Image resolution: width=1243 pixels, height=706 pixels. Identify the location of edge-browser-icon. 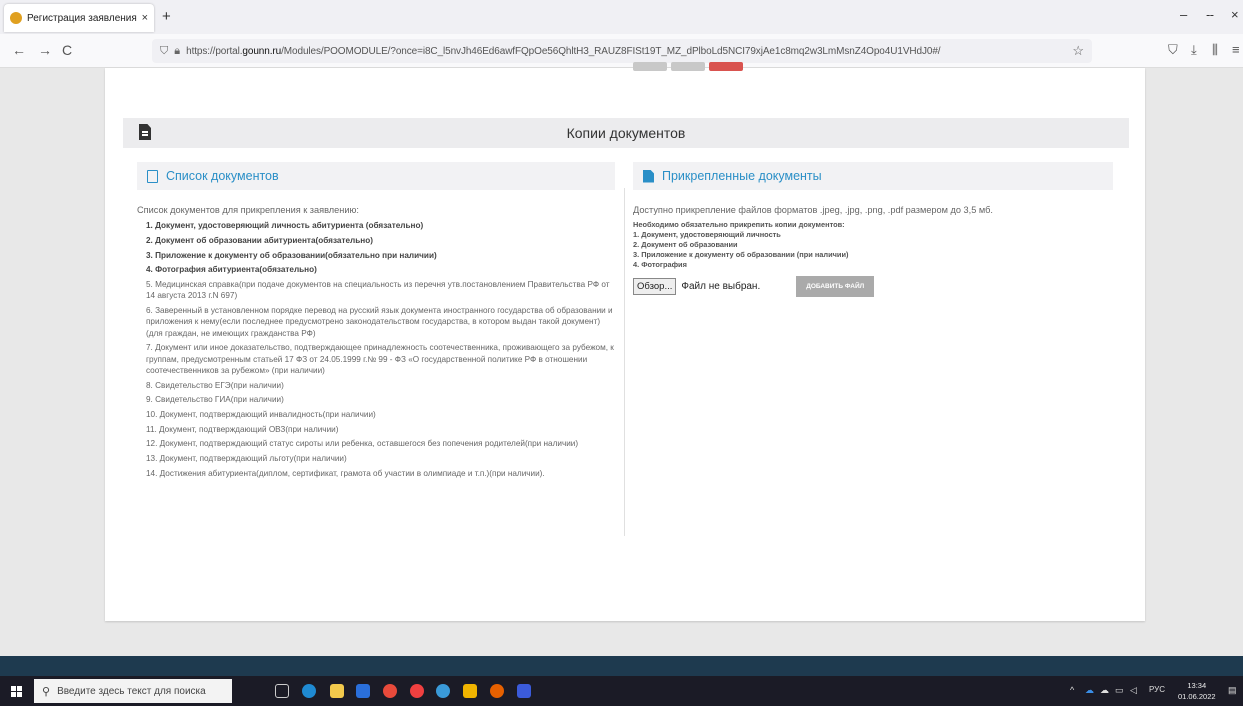
(309, 691).